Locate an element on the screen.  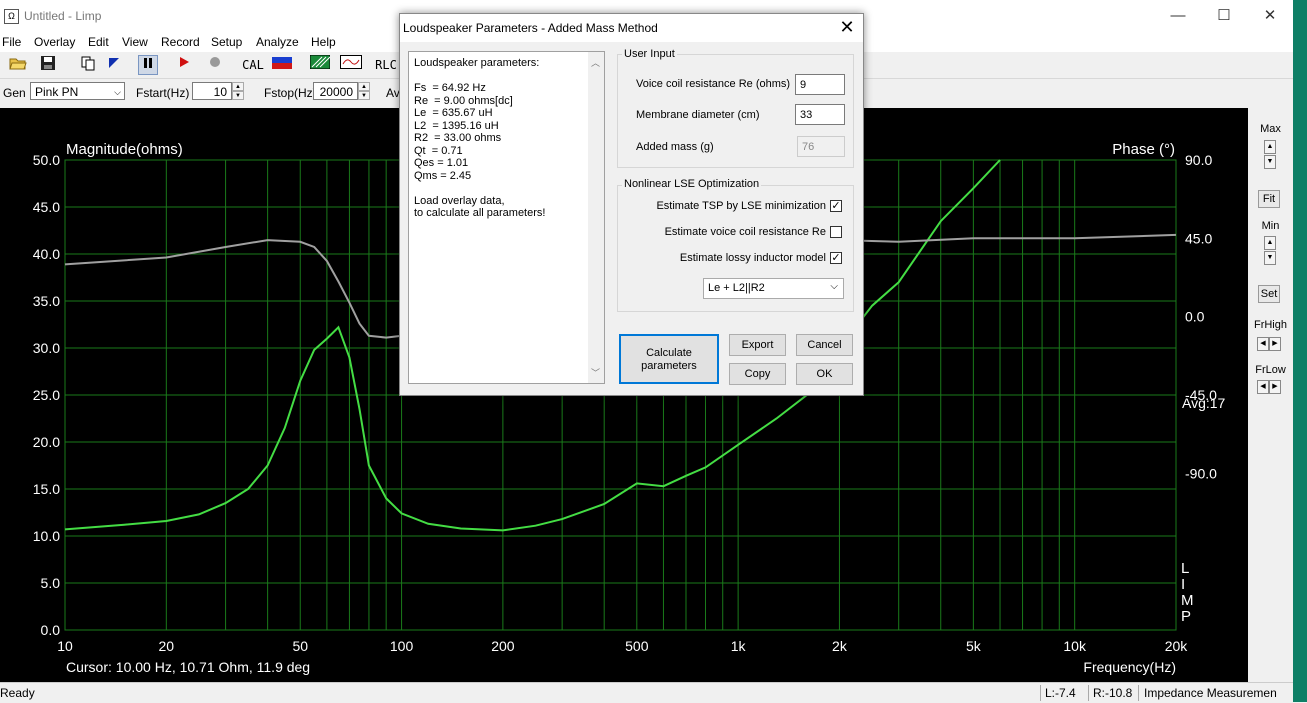
wave-icon is located at coordinates (351, 65).